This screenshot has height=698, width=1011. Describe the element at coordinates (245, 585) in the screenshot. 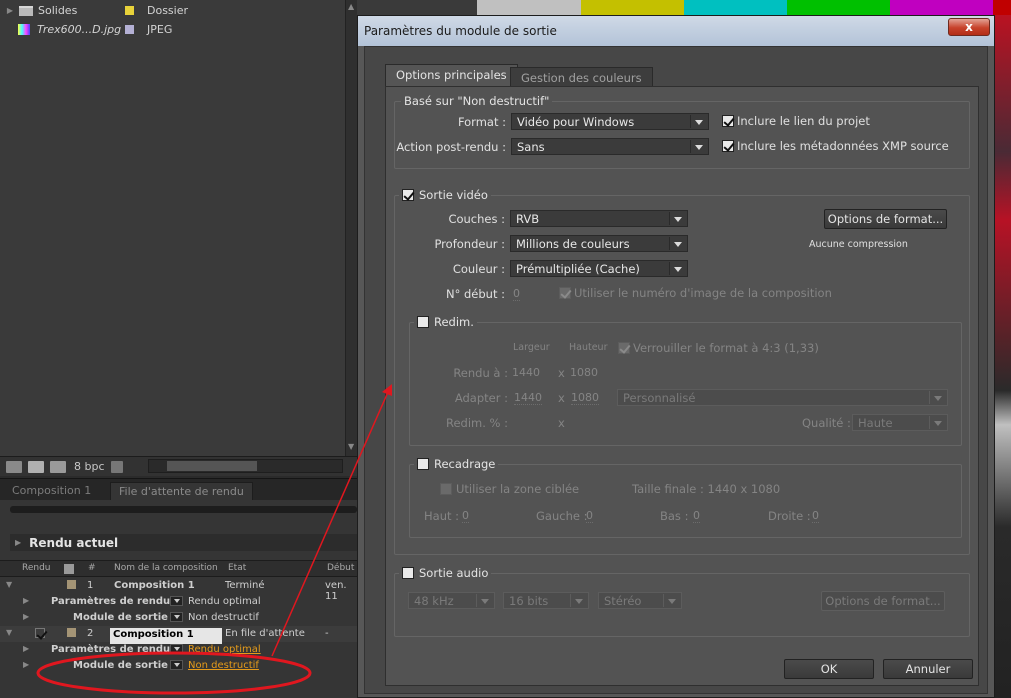

I see `render-item-status: Terminé` at that location.